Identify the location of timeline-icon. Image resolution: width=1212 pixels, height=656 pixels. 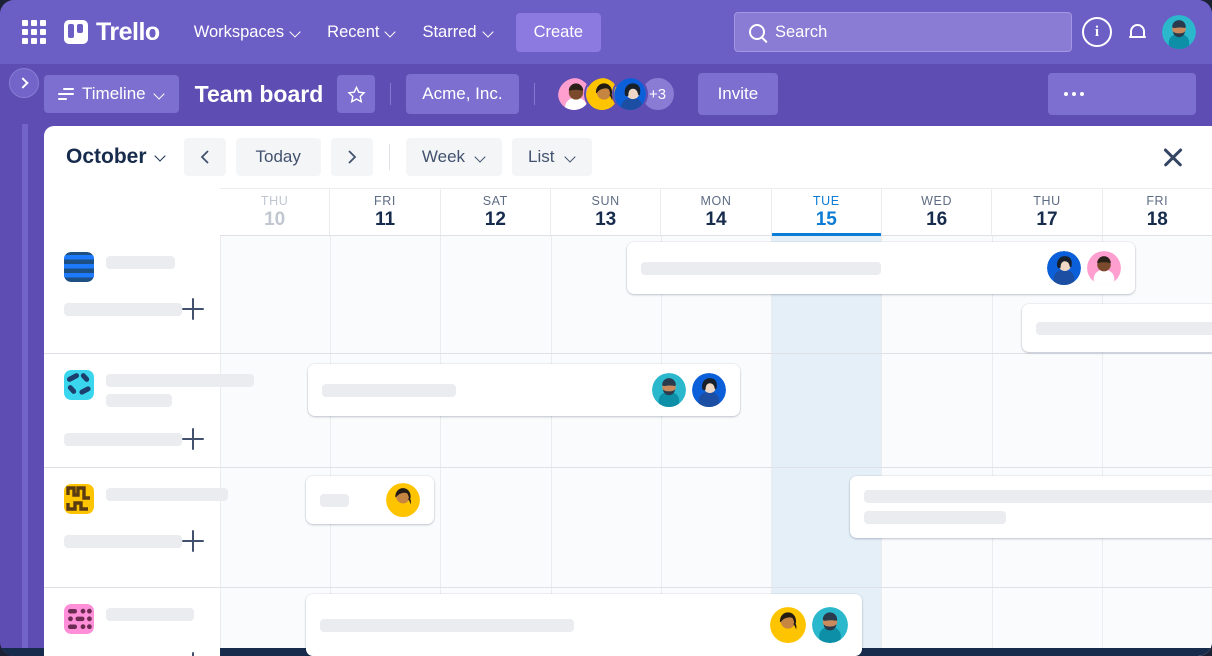
(66, 94).